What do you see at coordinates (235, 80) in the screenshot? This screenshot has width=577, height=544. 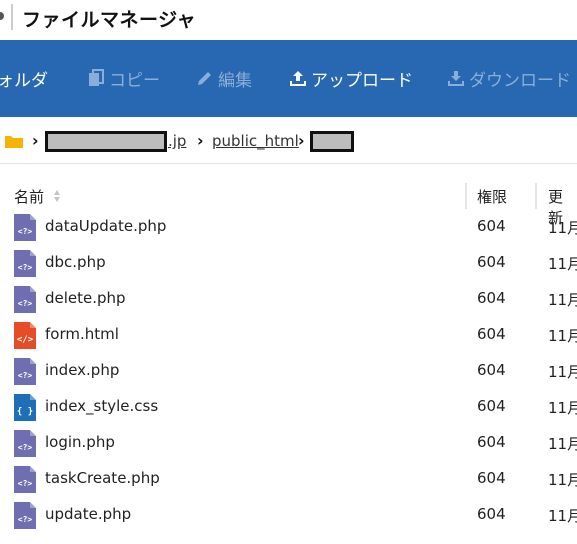 I see `edit-label: 編集` at bounding box center [235, 80].